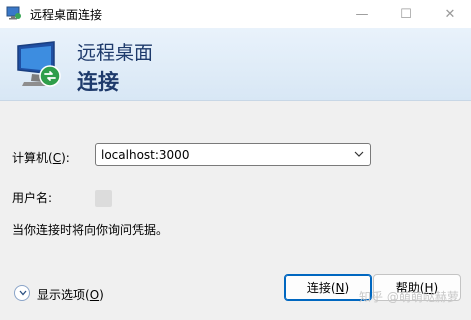 This screenshot has width=471, height=320. I want to click on options-label-prefix: 显示选项(, so click(63, 295).